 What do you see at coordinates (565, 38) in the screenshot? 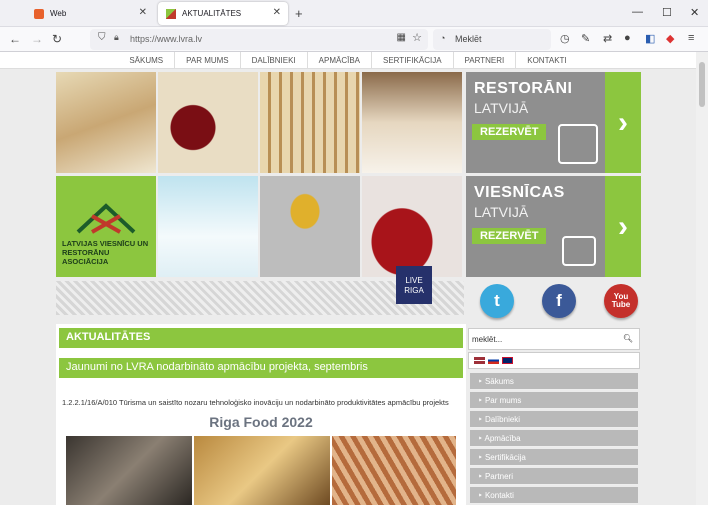
I see `history-icon: ◷` at bounding box center [565, 38].